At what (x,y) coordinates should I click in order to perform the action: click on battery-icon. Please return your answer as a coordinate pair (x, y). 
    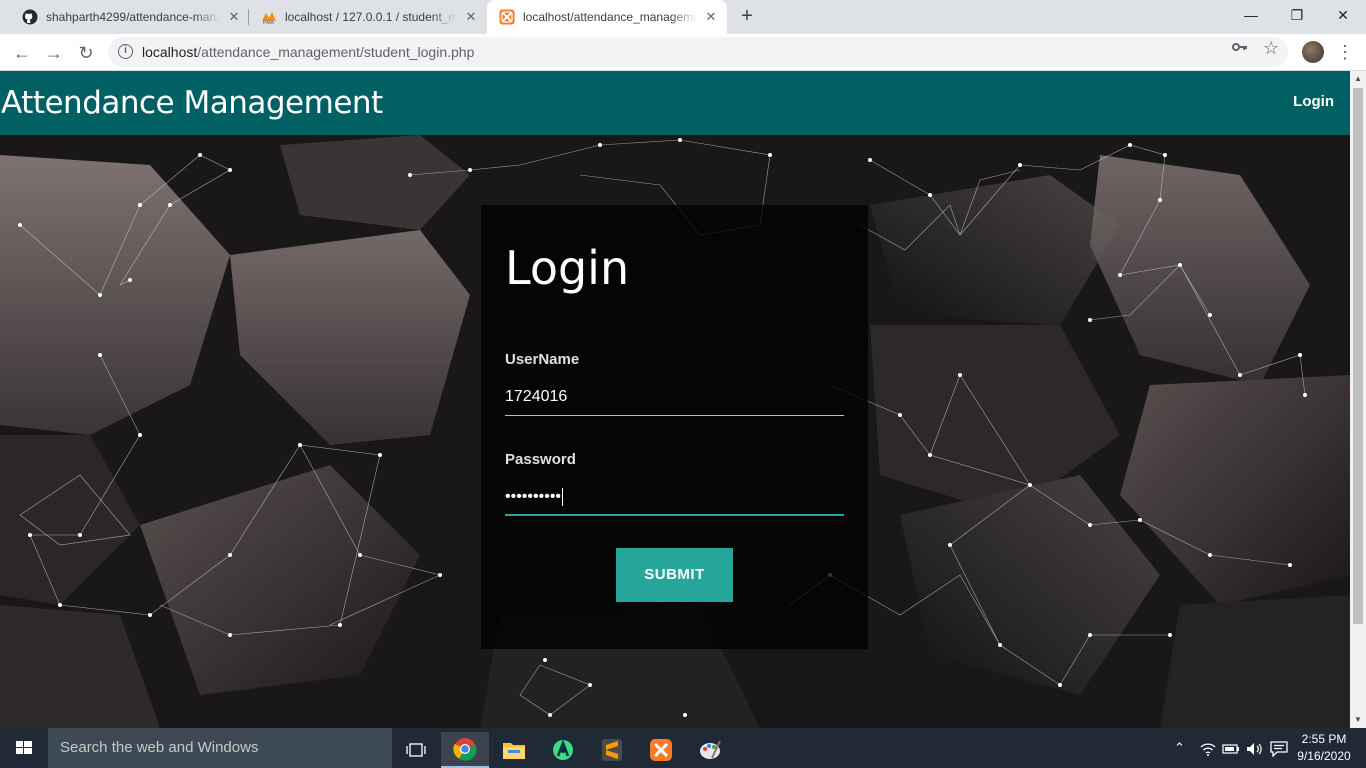
    Looking at the image, I should click on (1231, 748).